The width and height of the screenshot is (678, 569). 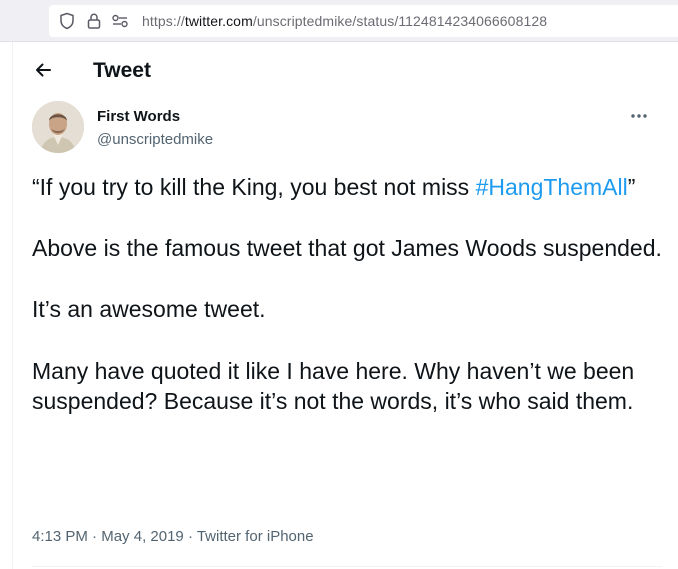 I want to click on avatar, so click(x=58, y=127).